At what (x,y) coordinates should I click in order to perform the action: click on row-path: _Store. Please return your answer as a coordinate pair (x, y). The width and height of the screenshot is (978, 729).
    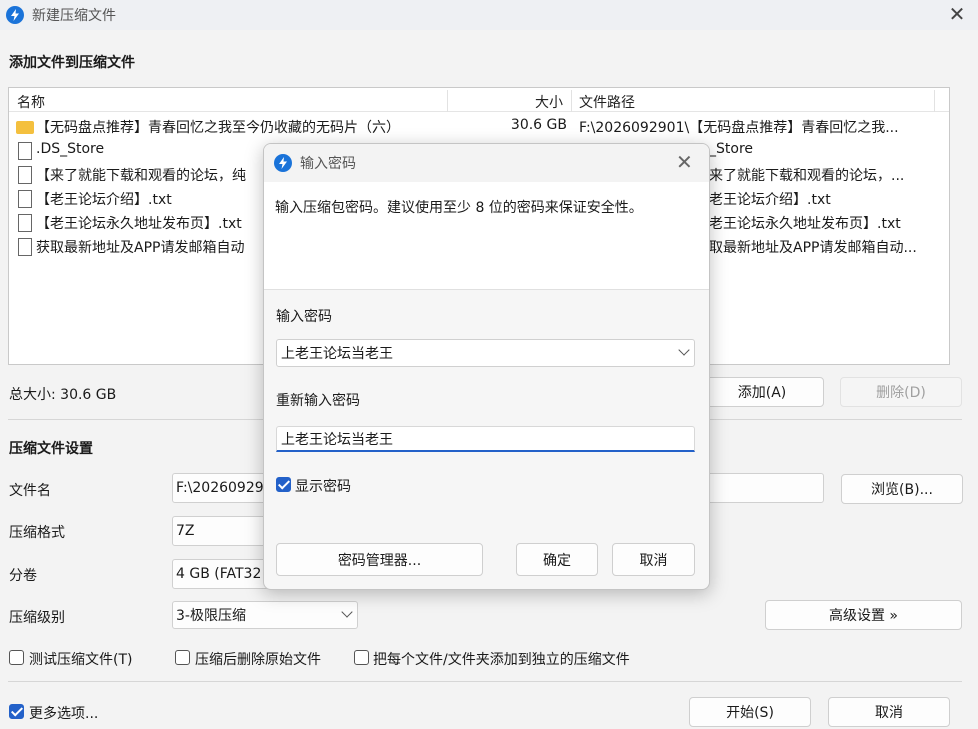
    Looking at the image, I should click on (731, 149).